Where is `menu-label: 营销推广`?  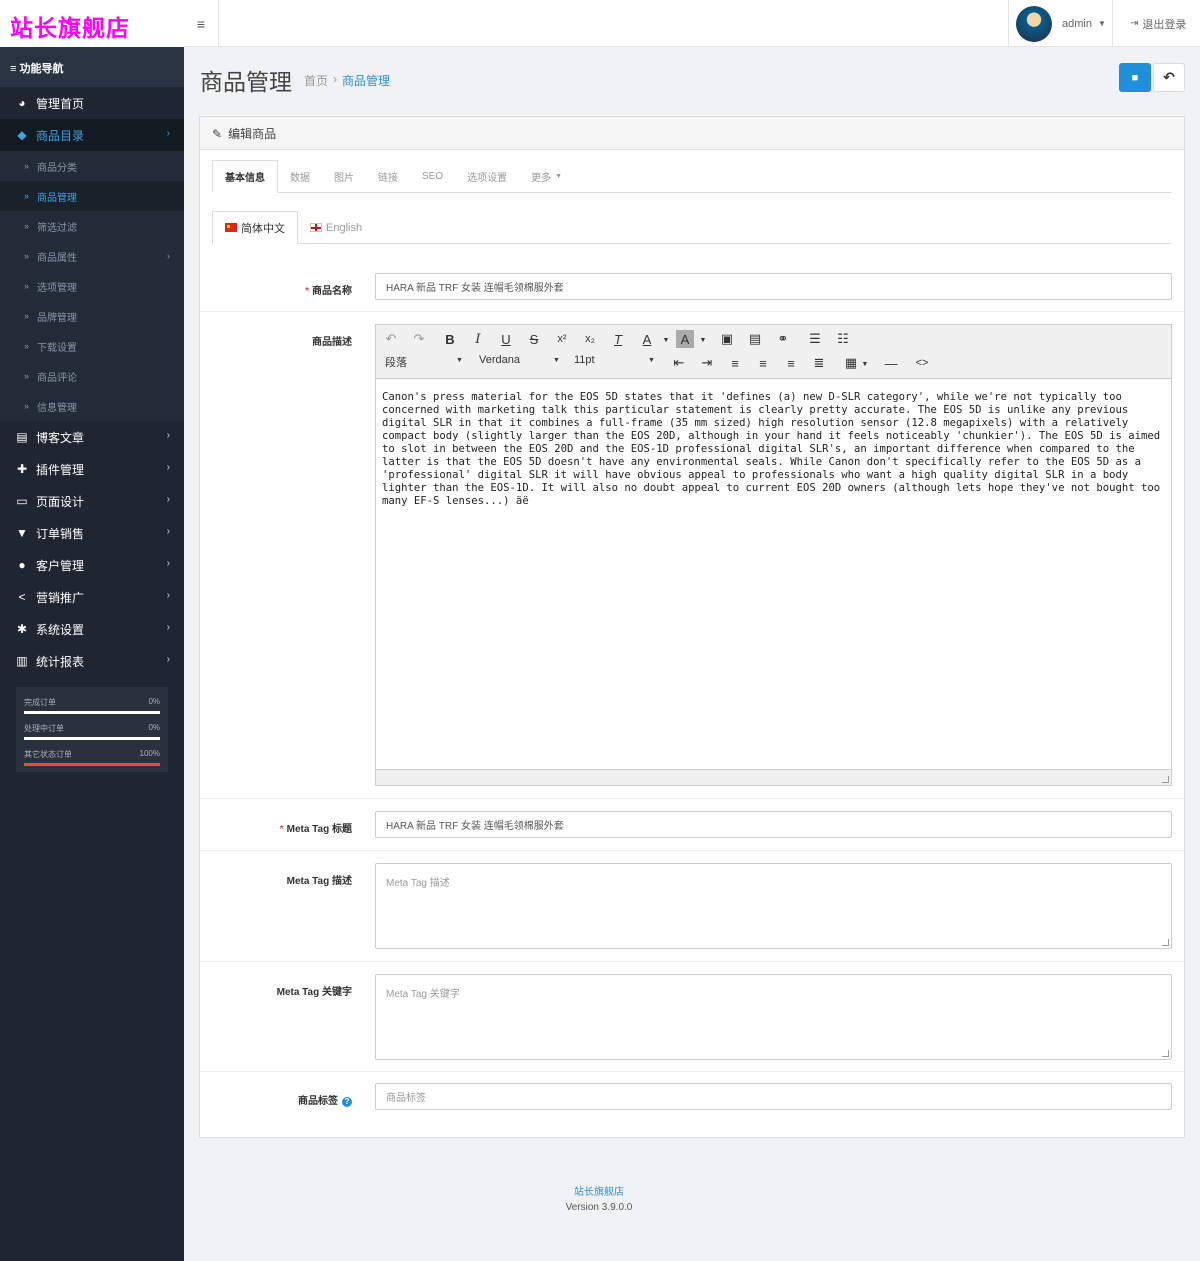
menu-label: 营销推广 is located at coordinates (60, 597).